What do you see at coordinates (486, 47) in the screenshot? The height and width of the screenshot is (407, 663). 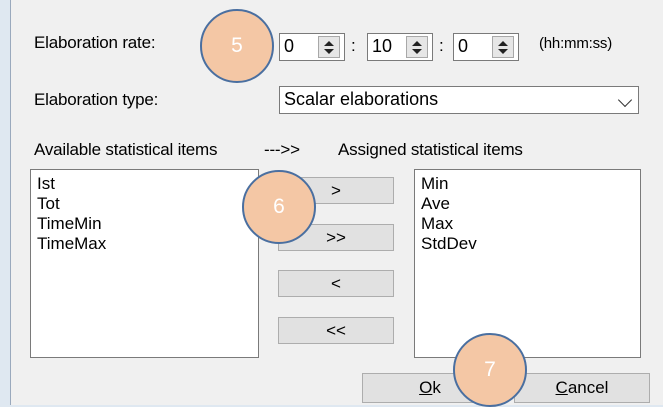 I see `seconds-field: 0` at bounding box center [486, 47].